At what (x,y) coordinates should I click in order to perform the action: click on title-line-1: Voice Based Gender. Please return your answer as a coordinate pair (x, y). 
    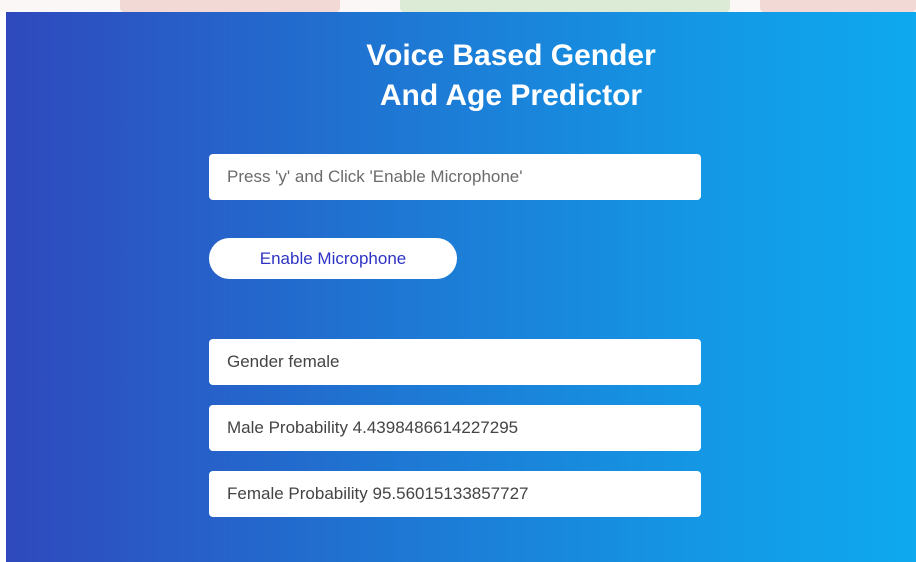
    Looking at the image, I should click on (511, 55).